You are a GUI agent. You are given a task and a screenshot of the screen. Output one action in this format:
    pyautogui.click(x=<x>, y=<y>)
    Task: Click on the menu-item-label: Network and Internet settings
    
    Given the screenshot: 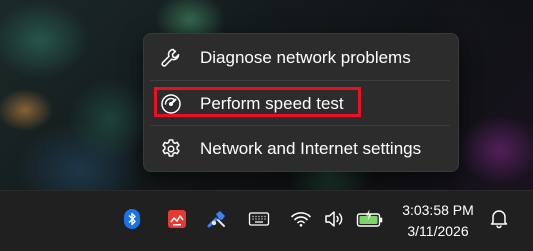 What is the action you would take?
    pyautogui.click(x=311, y=148)
    